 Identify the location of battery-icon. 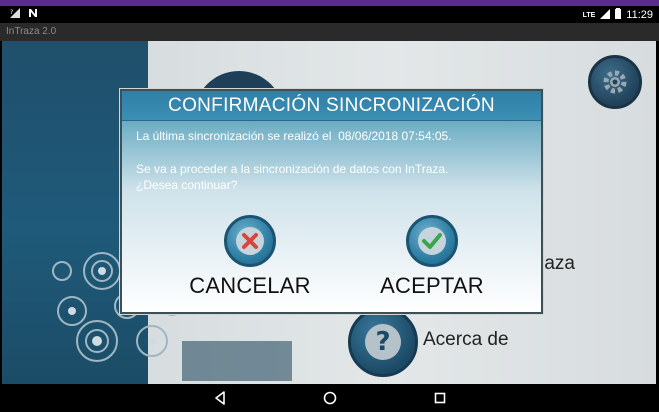
(618, 15).